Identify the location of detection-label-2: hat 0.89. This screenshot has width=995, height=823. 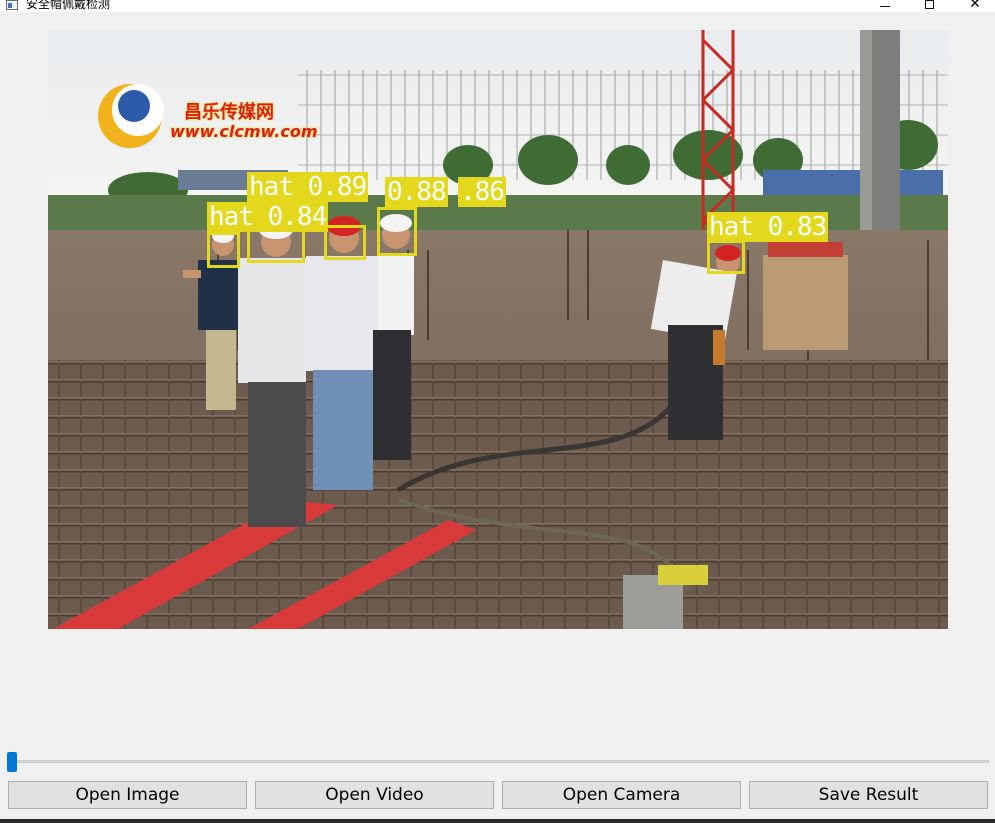
(308, 187).